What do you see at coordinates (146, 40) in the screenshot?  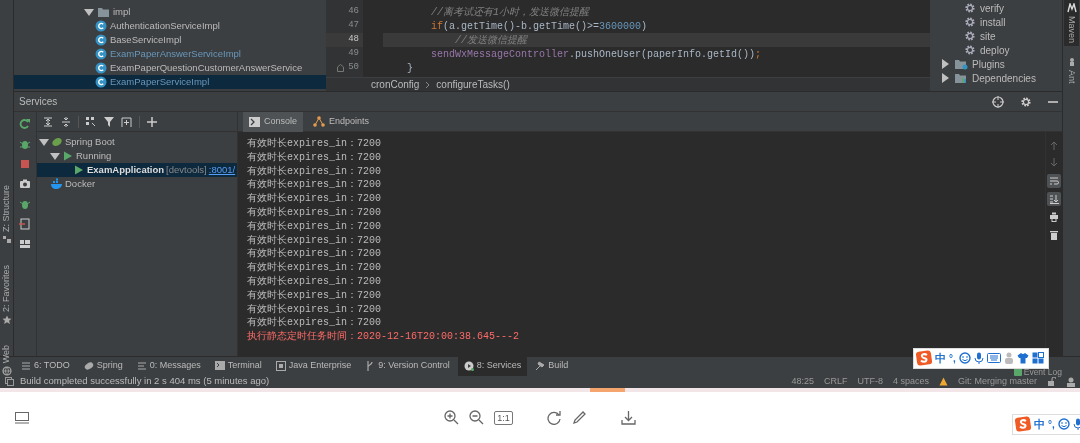 I see `tree-item: BaseServiceImpl` at bounding box center [146, 40].